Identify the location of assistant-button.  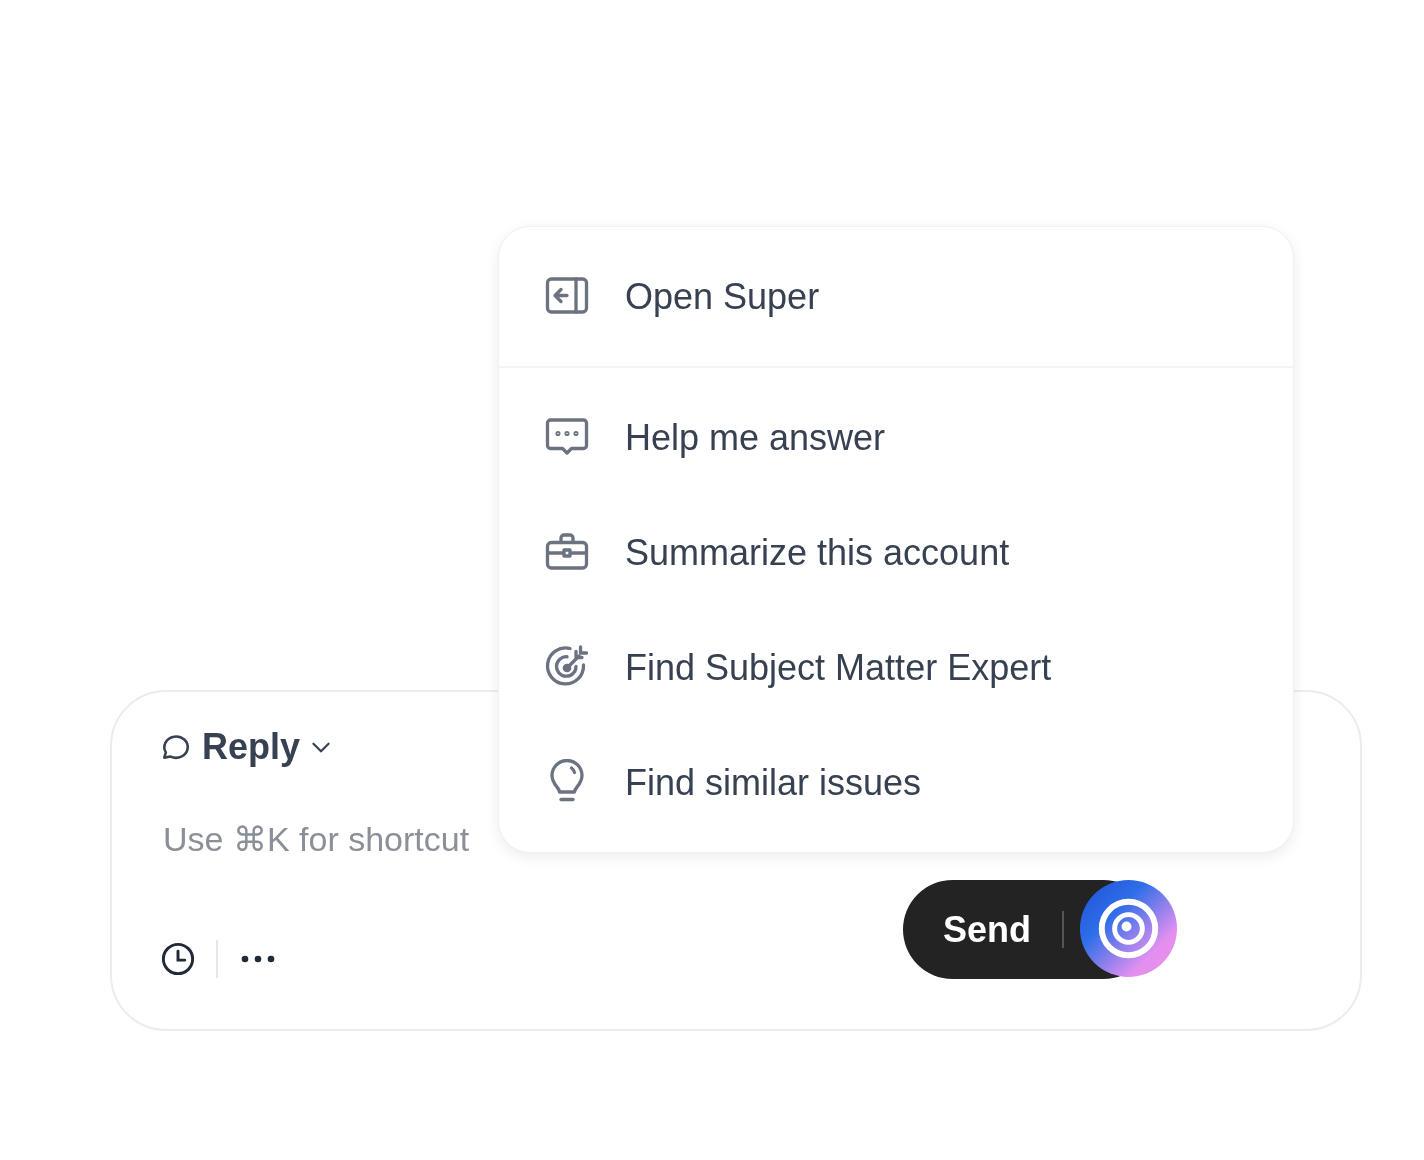
(1128, 928).